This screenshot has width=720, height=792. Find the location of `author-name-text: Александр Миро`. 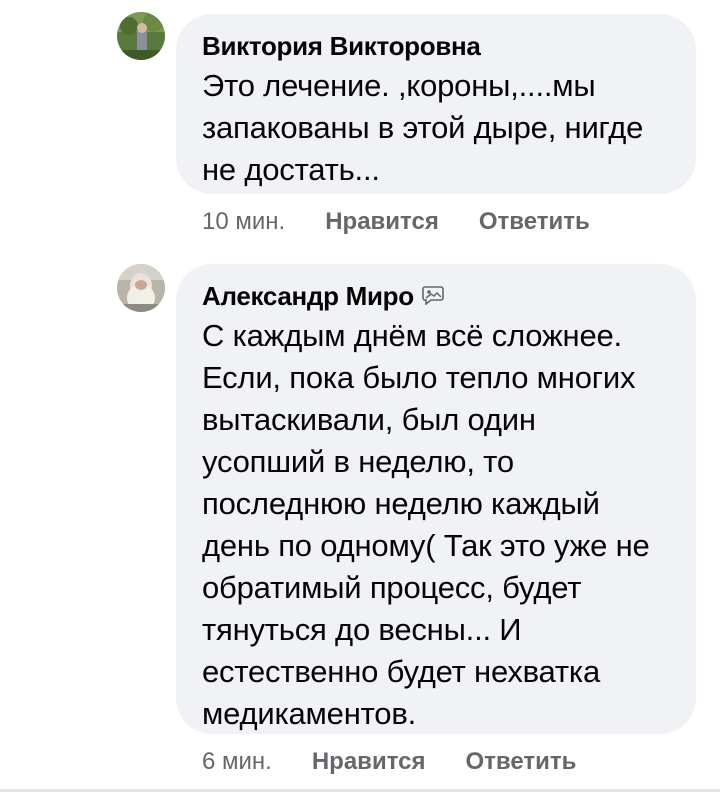

author-name-text: Александр Миро is located at coordinates (308, 296).